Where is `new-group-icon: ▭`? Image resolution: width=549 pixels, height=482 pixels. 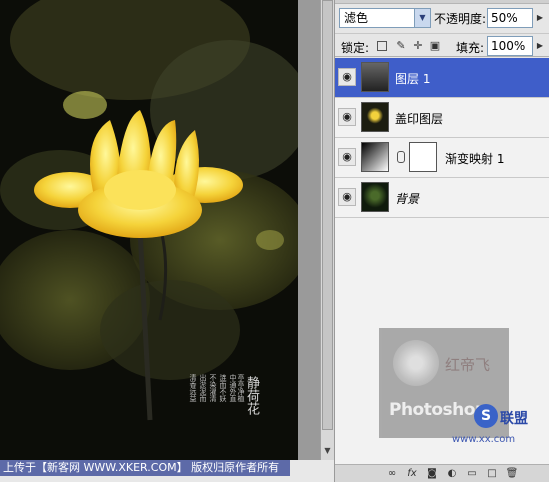
new-group-icon: ▭ is located at coordinates (472, 474).